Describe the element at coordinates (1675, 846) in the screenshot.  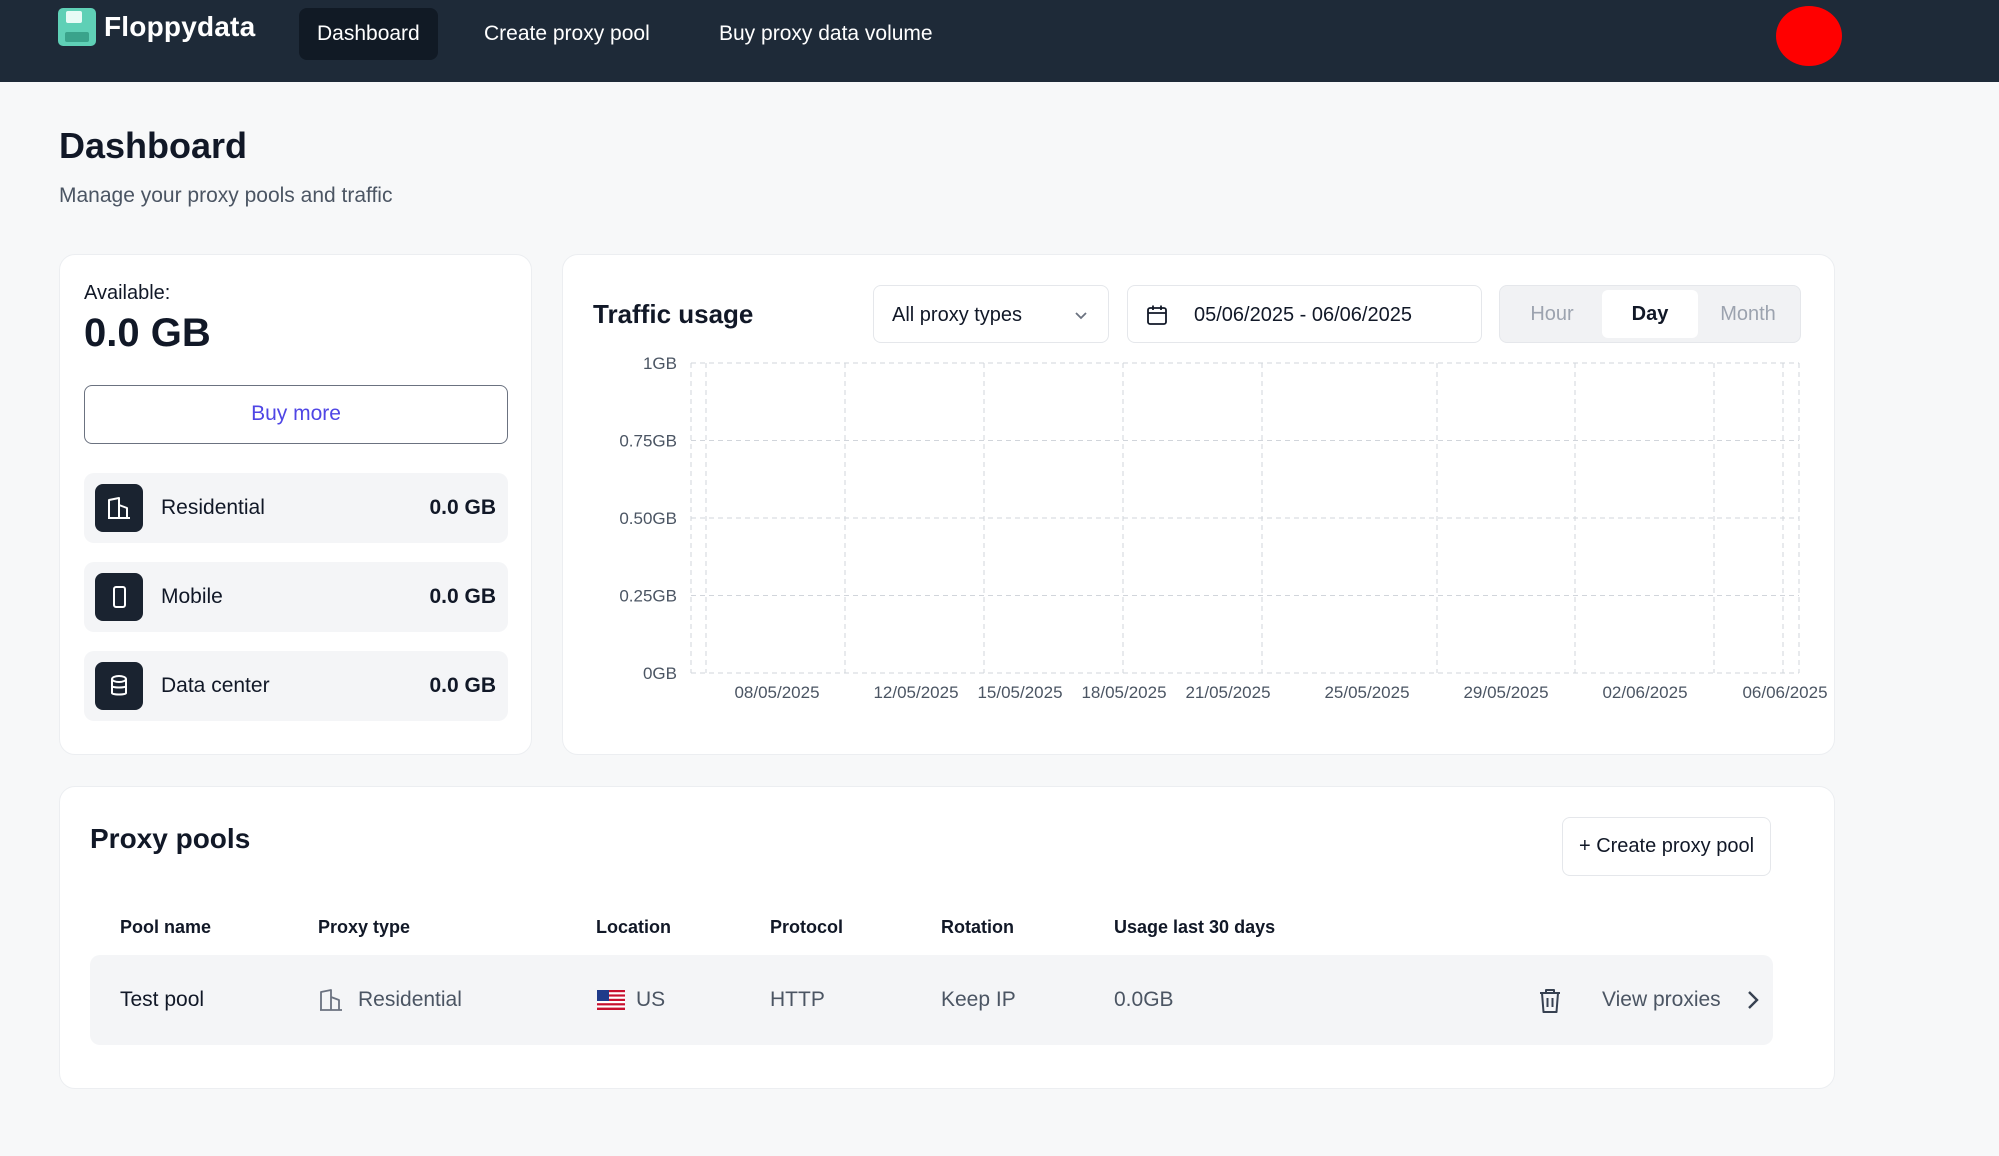
I see `create-proxy-pool-label: Create proxy pool` at that location.